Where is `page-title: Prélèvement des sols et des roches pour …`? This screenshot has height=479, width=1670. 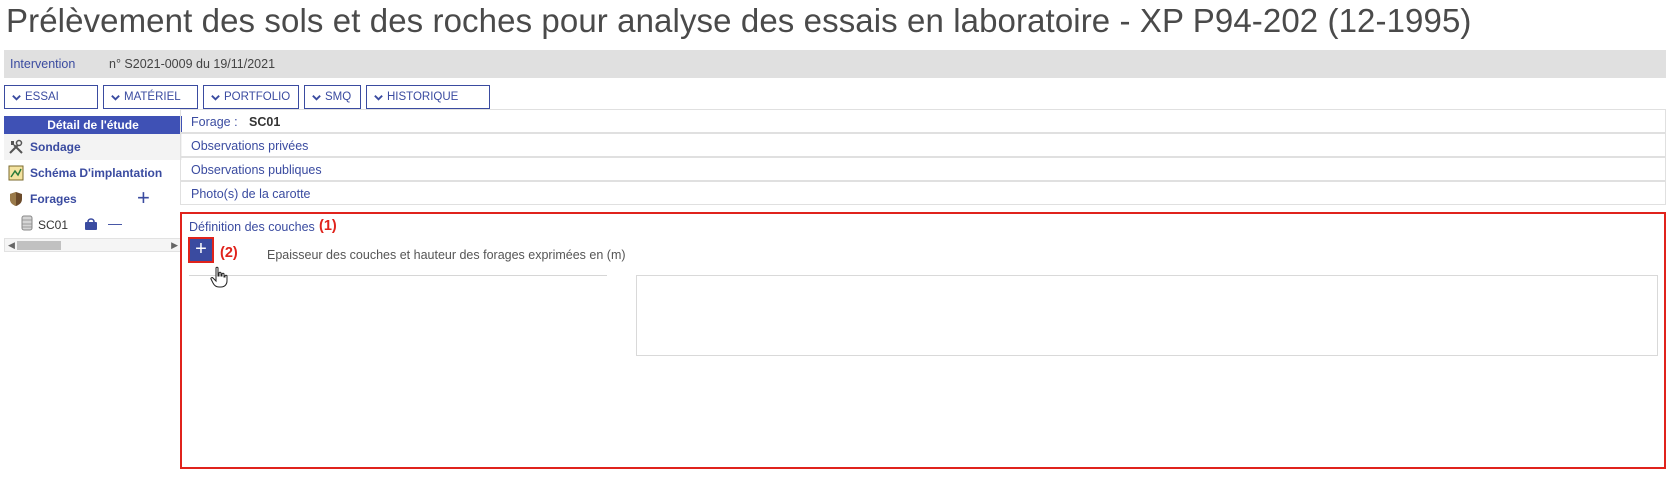
page-title: Prélèvement des sols et des roches pour … is located at coordinates (739, 20).